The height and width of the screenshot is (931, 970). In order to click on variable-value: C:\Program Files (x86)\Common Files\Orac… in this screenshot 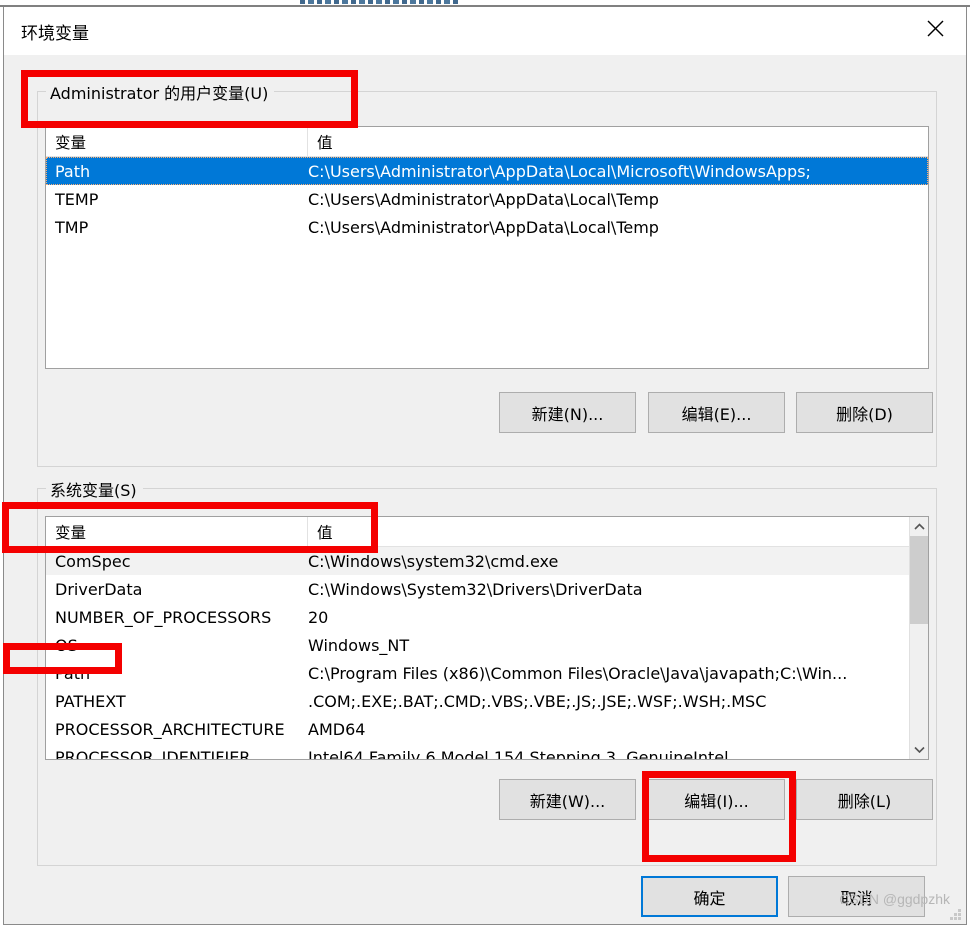, I will do `click(578, 673)`.